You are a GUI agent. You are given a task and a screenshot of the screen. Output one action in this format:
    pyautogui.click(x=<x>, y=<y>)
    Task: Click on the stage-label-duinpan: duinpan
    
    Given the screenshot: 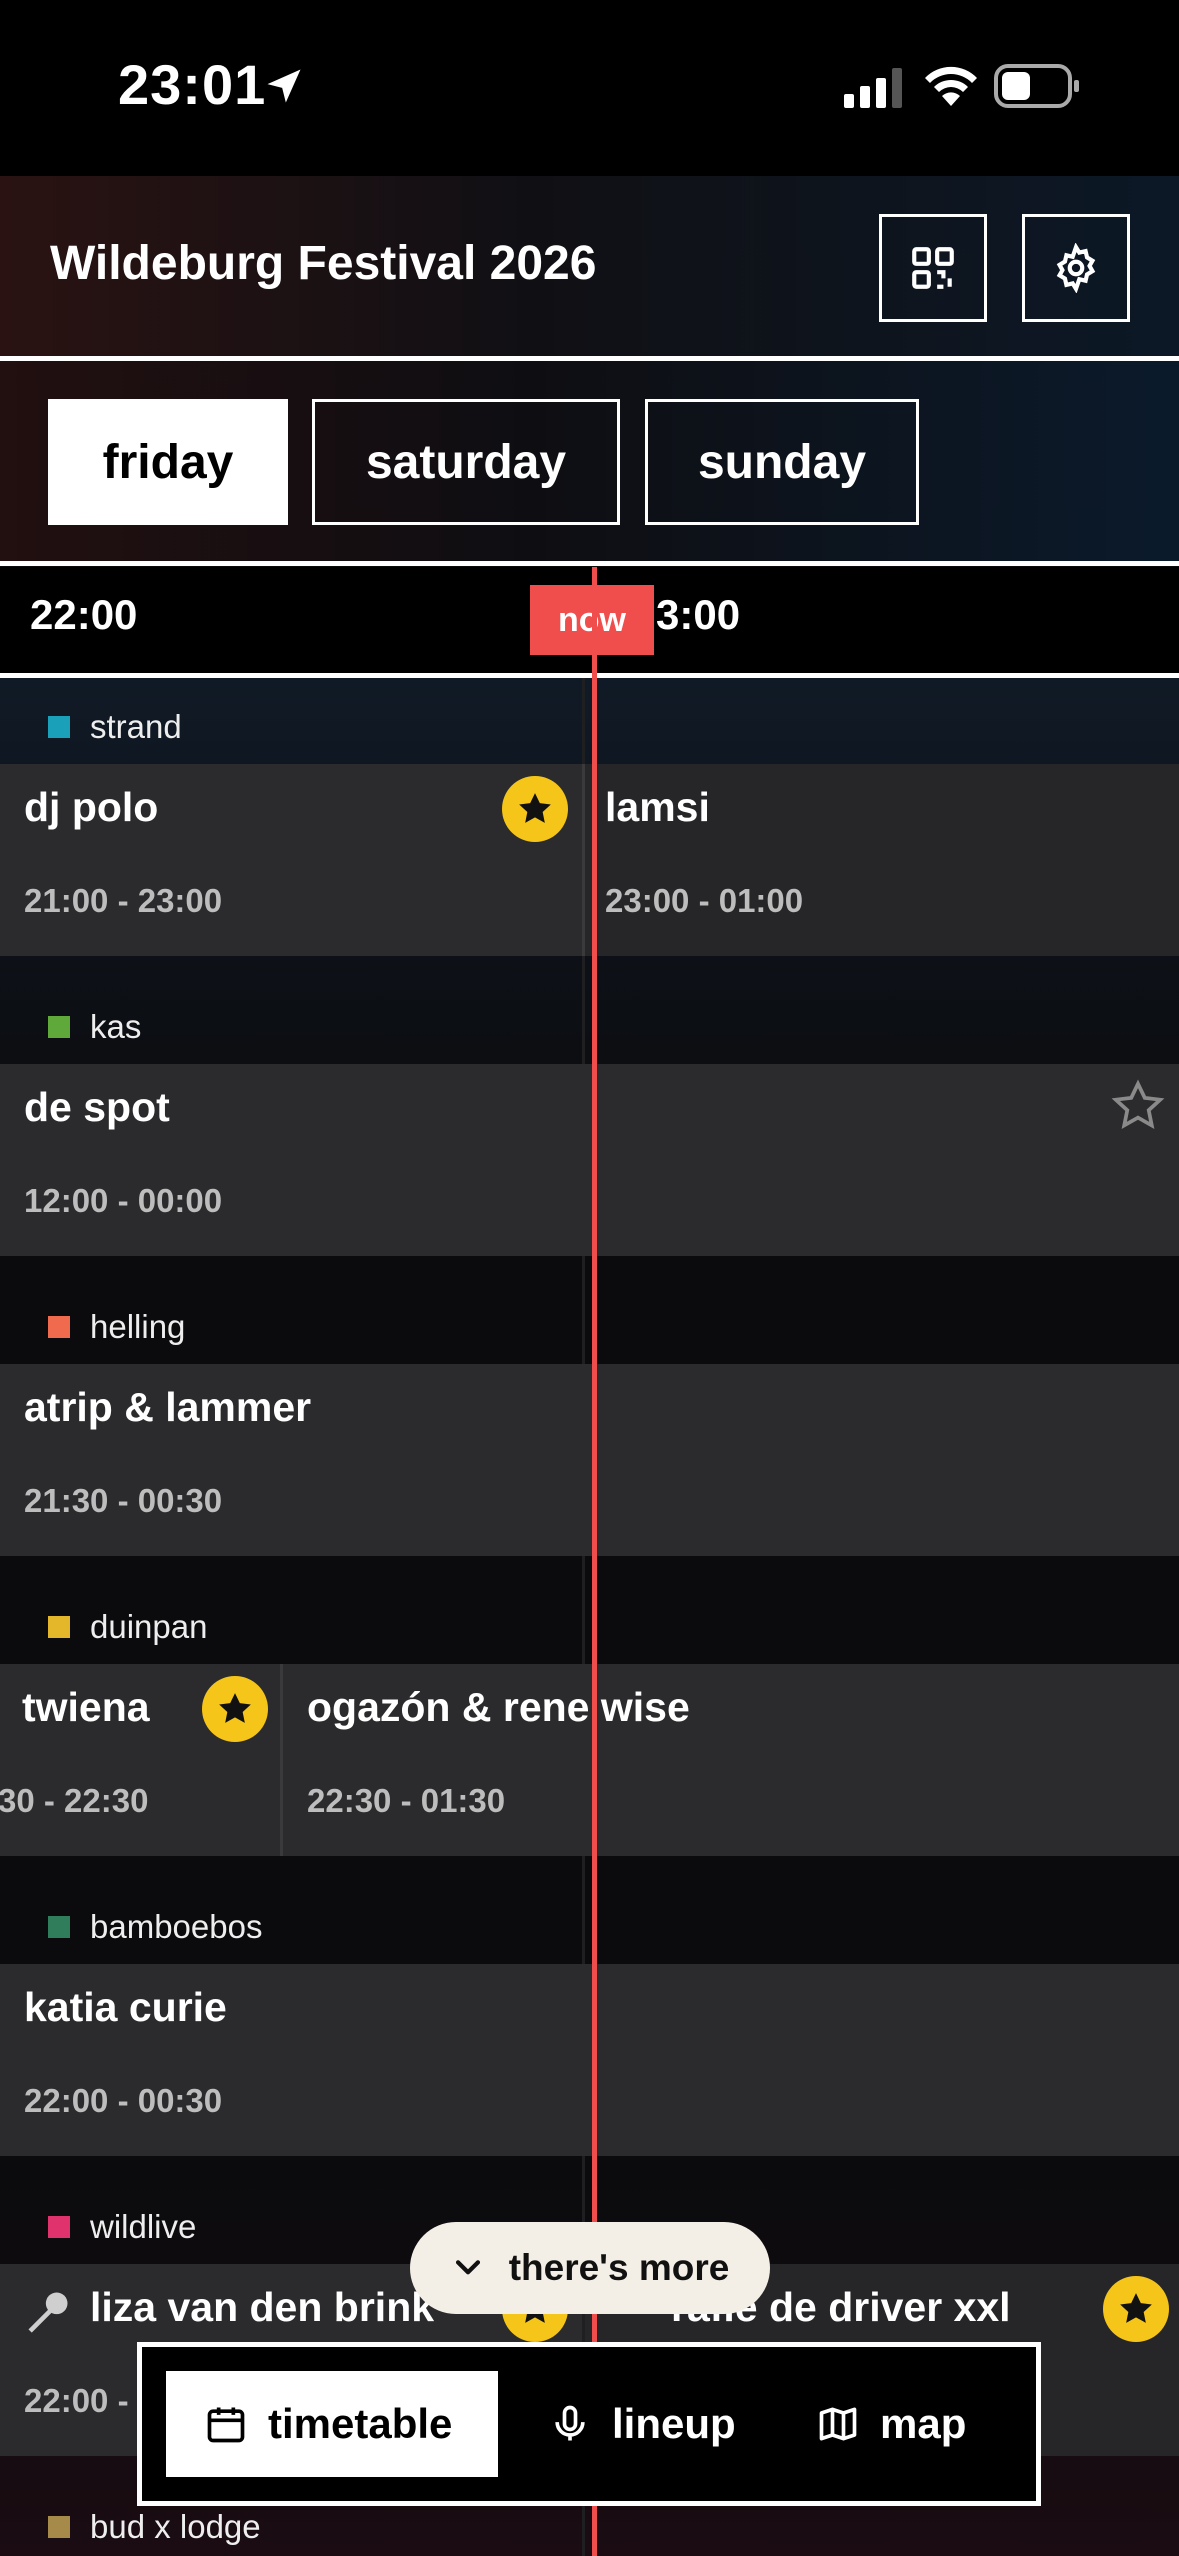 What is the action you would take?
    pyautogui.click(x=127, y=1627)
    